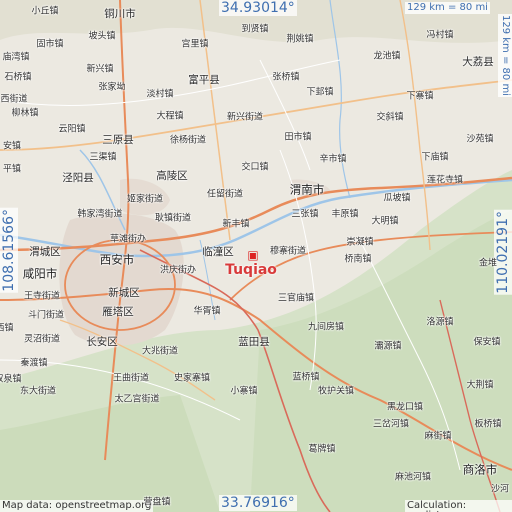  What do you see at coordinates (204, 79) in the screenshot?
I see `place-label: 富平县` at bounding box center [204, 79].